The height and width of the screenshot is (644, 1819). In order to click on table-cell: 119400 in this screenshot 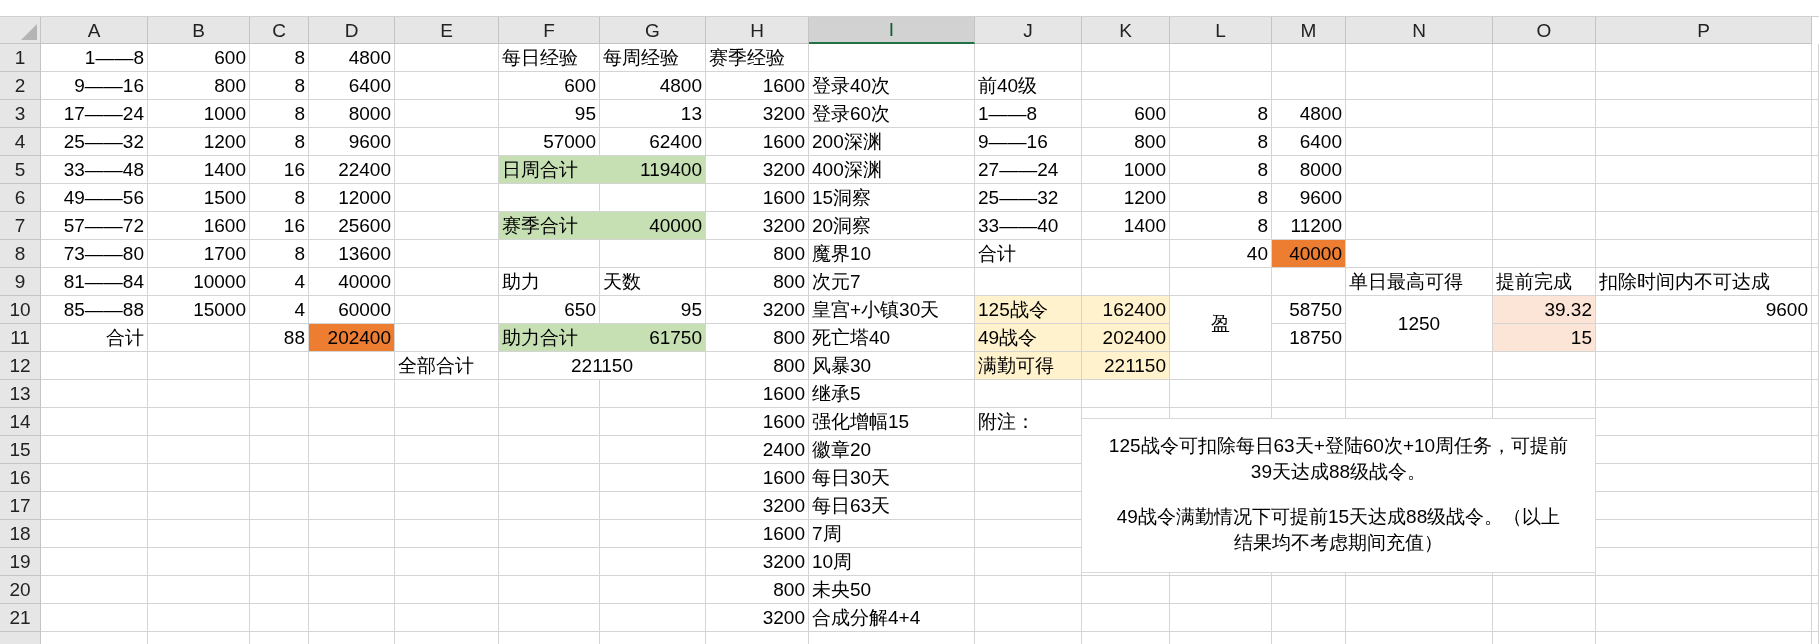, I will do `click(653, 170)`.